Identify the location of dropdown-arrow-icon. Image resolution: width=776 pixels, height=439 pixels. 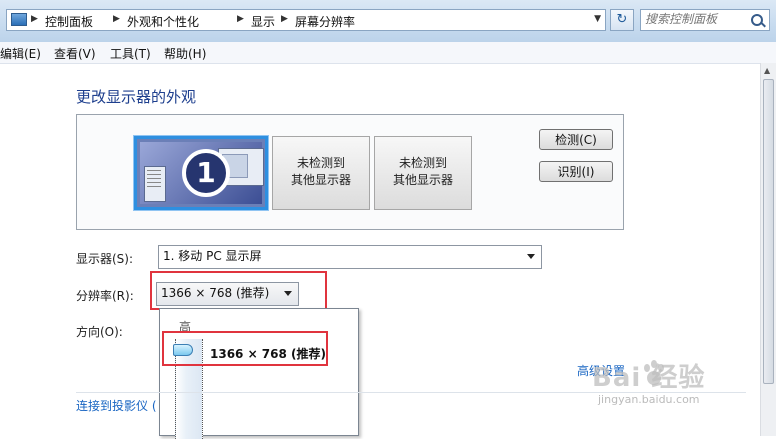
(531, 256).